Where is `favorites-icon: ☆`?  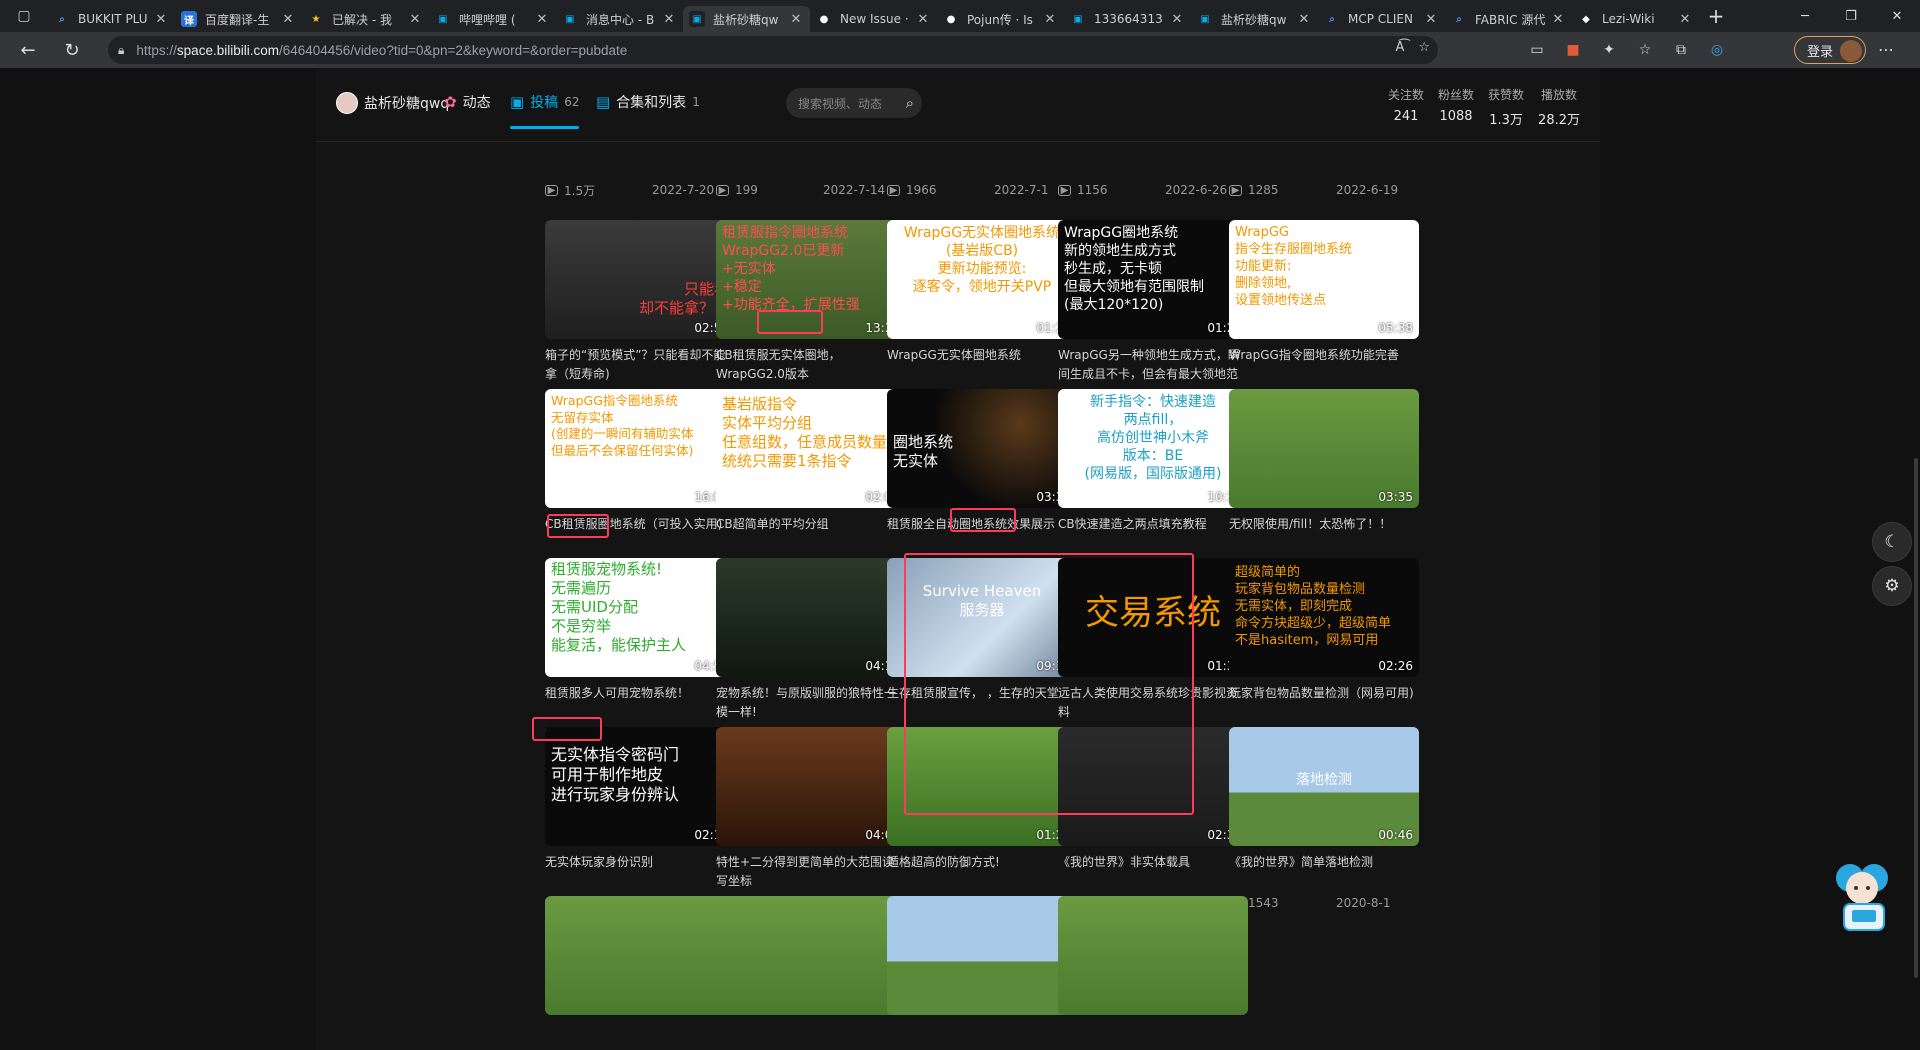
favorites-icon: ☆ is located at coordinates (1645, 50).